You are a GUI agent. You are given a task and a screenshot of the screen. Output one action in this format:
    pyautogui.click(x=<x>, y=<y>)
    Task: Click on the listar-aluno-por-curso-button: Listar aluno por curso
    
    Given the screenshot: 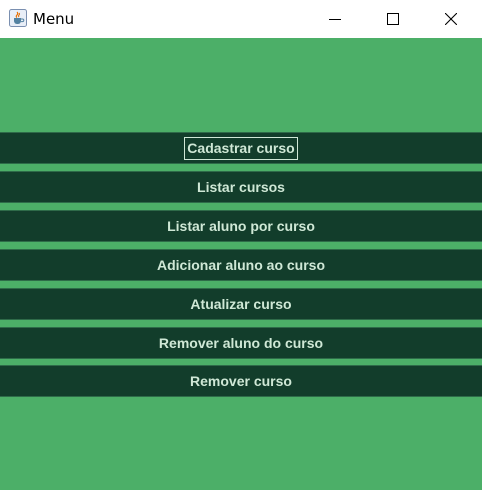 What is the action you would take?
    pyautogui.click(x=241, y=226)
    